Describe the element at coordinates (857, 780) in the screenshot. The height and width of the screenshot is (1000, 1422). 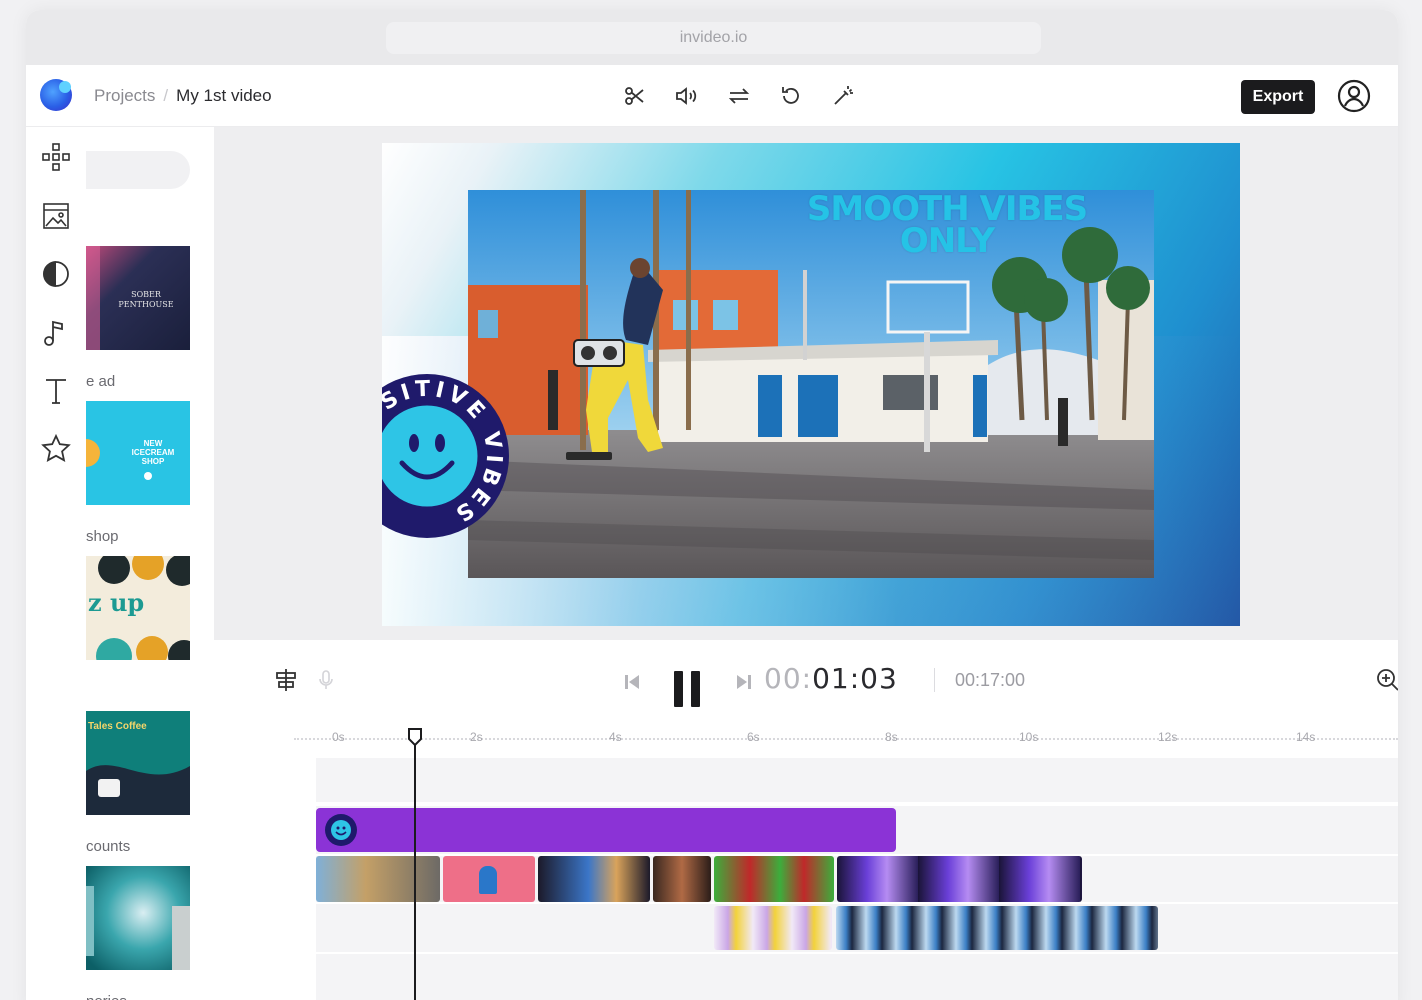
I see `timeline-track-empty` at that location.